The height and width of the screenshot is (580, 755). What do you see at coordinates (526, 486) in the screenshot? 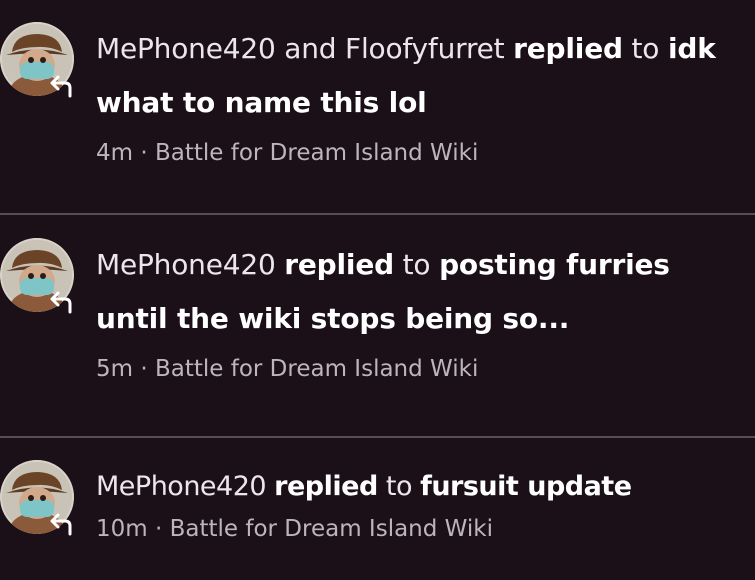
I see `thread-title-link: fursuit update` at bounding box center [526, 486].